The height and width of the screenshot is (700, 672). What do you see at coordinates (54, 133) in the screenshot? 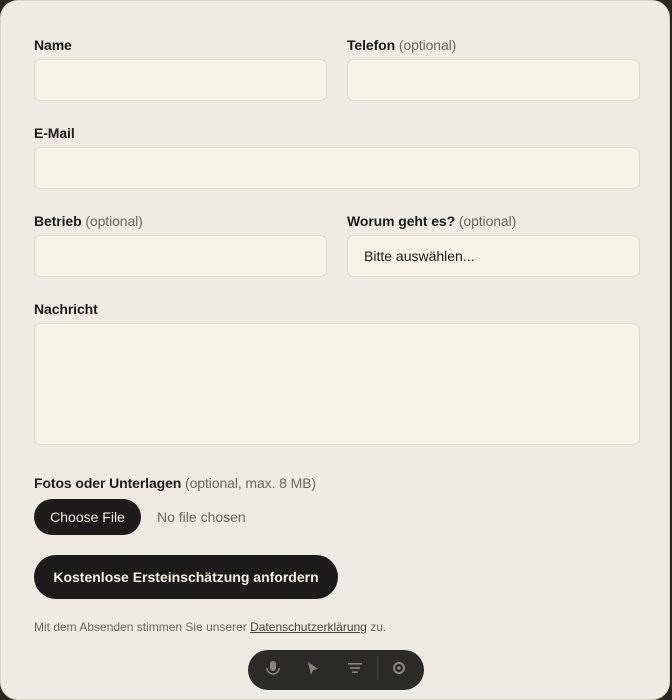
I see `email-label: E-Mail` at bounding box center [54, 133].